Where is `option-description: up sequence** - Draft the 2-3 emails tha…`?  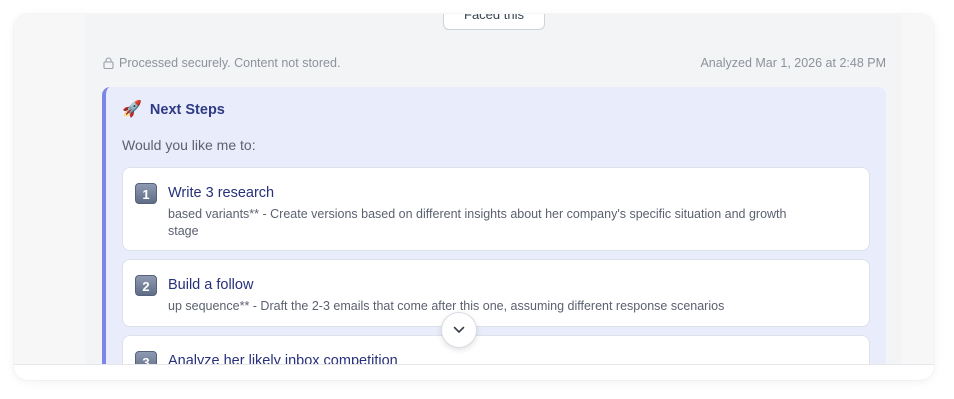
option-description: up sequence** - Draft the 2-3 emails tha… is located at coordinates (446, 306).